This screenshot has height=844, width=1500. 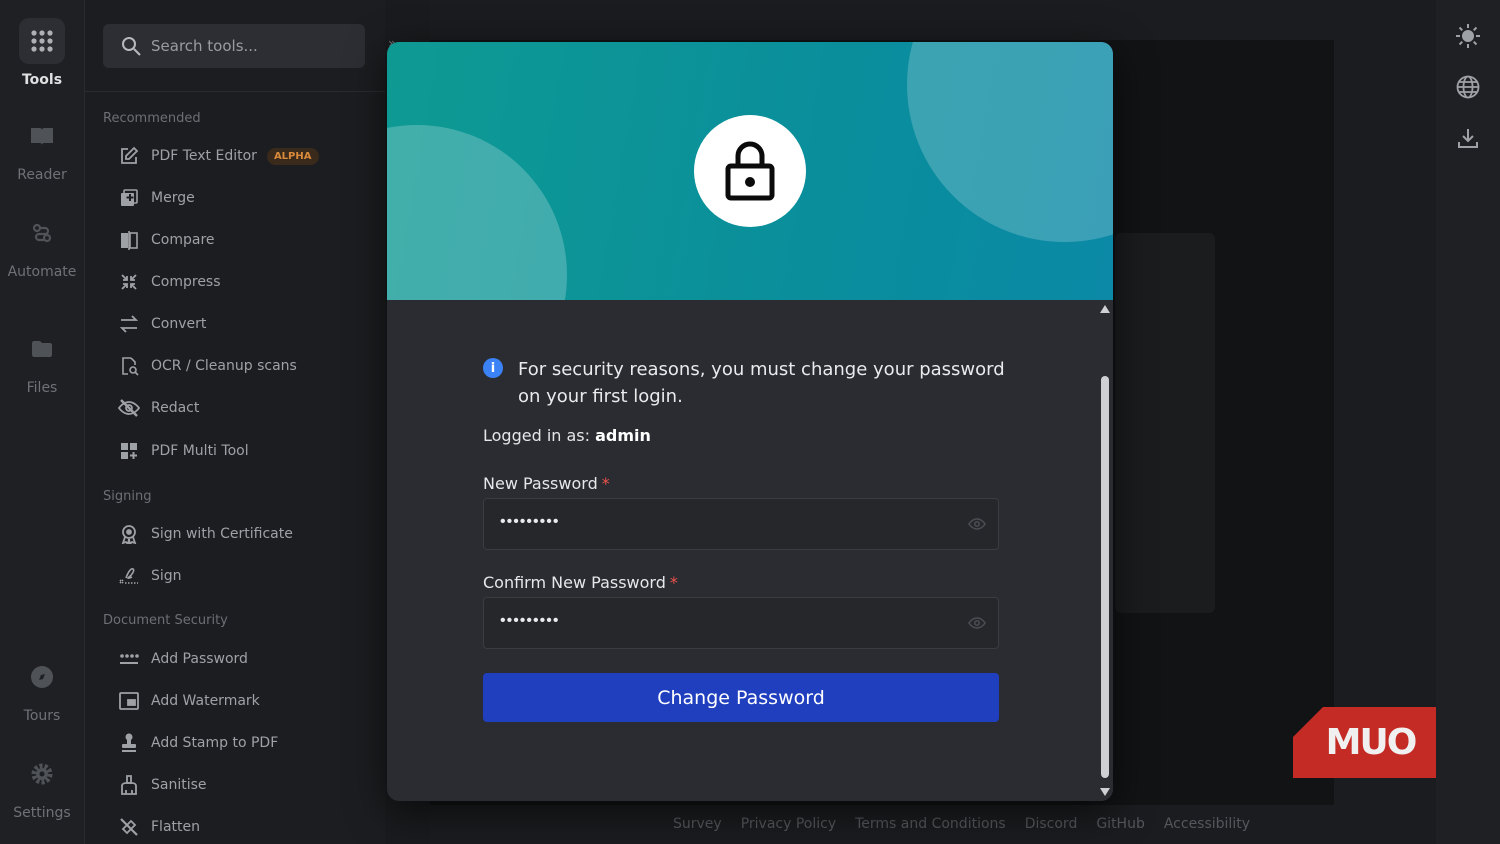 What do you see at coordinates (1468, 87) in the screenshot?
I see `globe-icon` at bounding box center [1468, 87].